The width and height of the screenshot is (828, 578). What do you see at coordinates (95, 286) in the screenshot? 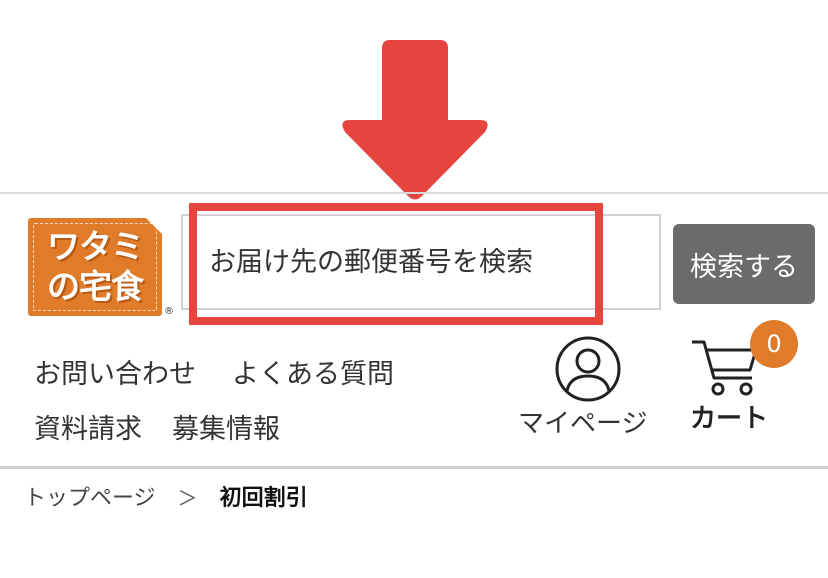
I see `logo-text-line2: の宅食` at bounding box center [95, 286].